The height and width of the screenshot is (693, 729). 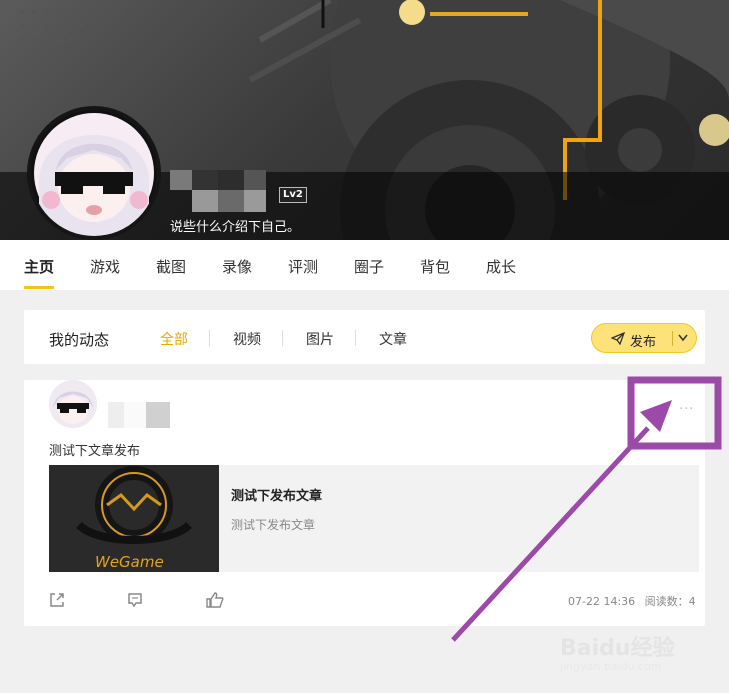 I want to click on filter-articles: 文章, so click(x=393, y=339).